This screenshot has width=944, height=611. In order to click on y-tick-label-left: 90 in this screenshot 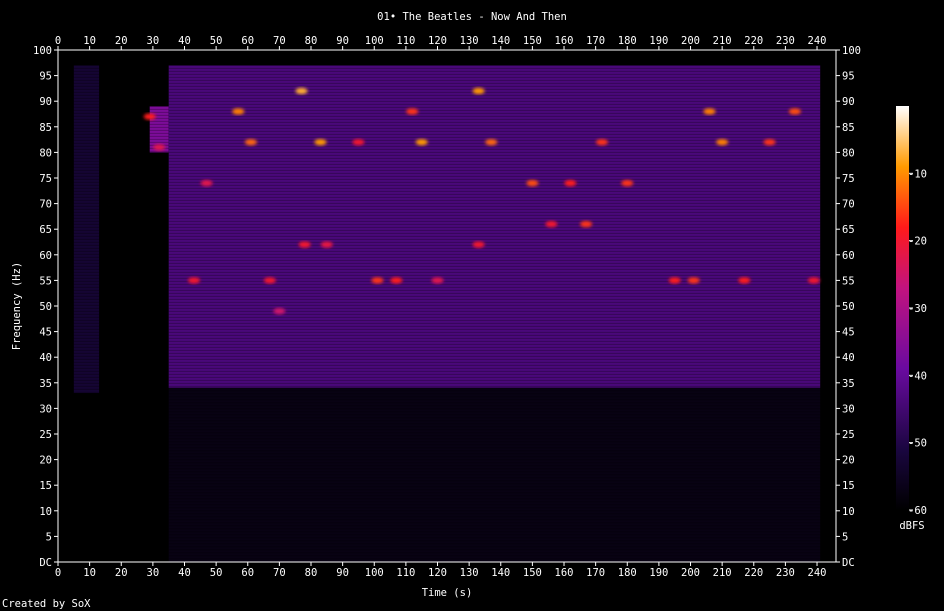, I will do `click(45, 102)`.